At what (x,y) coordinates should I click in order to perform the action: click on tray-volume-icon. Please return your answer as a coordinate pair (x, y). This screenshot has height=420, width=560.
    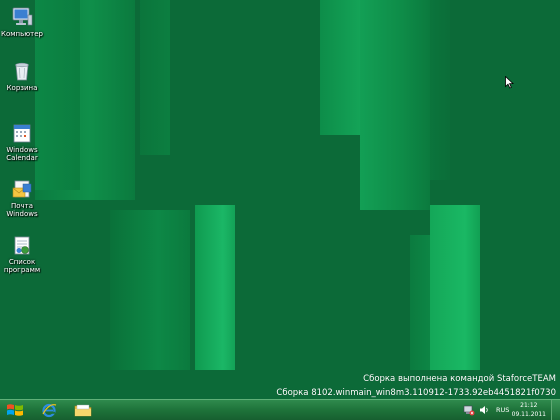
    Looking at the image, I should click on (484, 410).